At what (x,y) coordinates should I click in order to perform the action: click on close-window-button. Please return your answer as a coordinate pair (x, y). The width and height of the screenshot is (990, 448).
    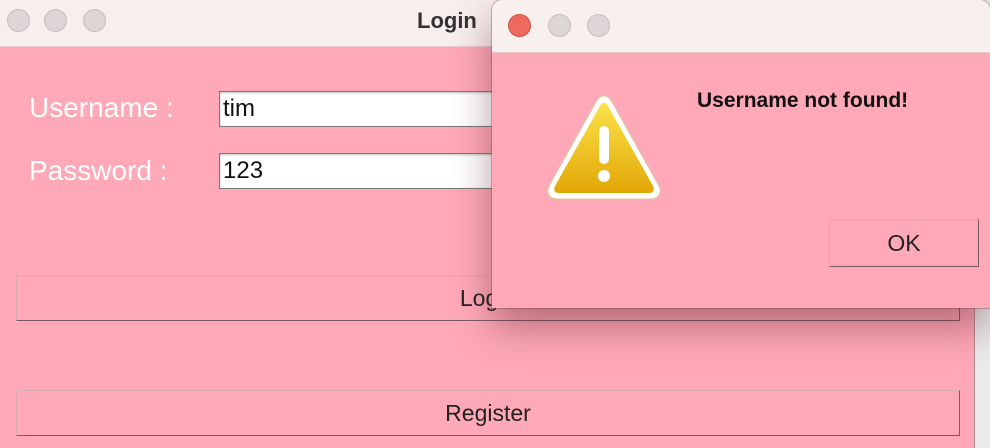
    Looking at the image, I should click on (18, 20).